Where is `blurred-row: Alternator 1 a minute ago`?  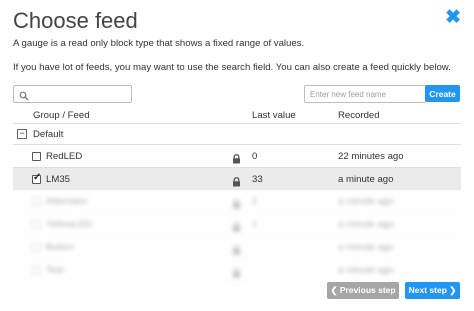 blurred-row: Alternator 1 a minute ago is located at coordinates (237, 201).